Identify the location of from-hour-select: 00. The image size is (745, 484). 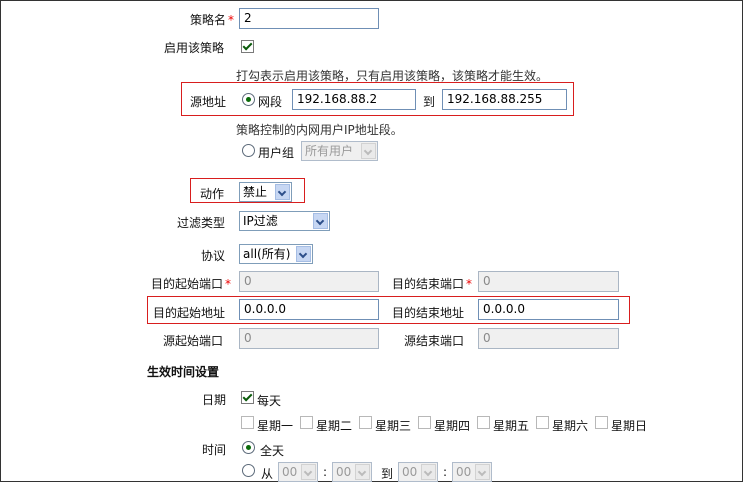
(298, 472).